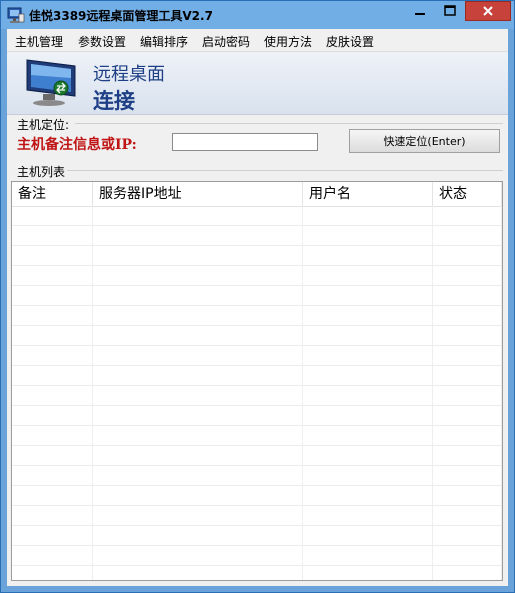  Describe the element at coordinates (198, 194) in the screenshot. I see `column-header-server-ip: 服务器IP地址` at that location.